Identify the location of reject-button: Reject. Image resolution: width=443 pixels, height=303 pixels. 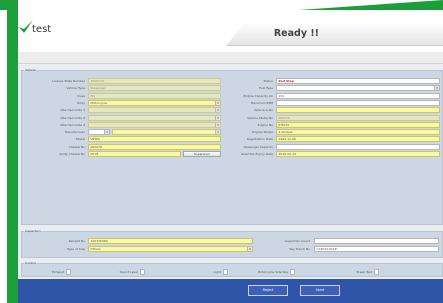
(268, 290).